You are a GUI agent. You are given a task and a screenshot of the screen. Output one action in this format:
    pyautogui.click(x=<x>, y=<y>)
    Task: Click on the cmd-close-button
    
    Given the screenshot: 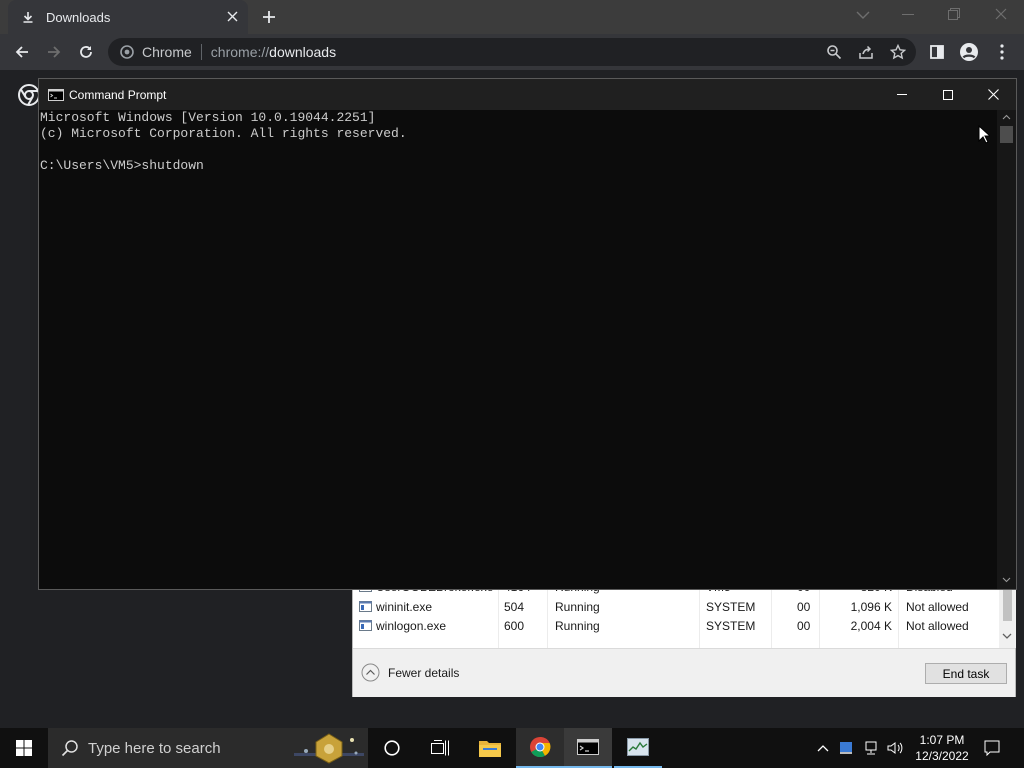 What is the action you would take?
    pyautogui.click(x=993, y=94)
    